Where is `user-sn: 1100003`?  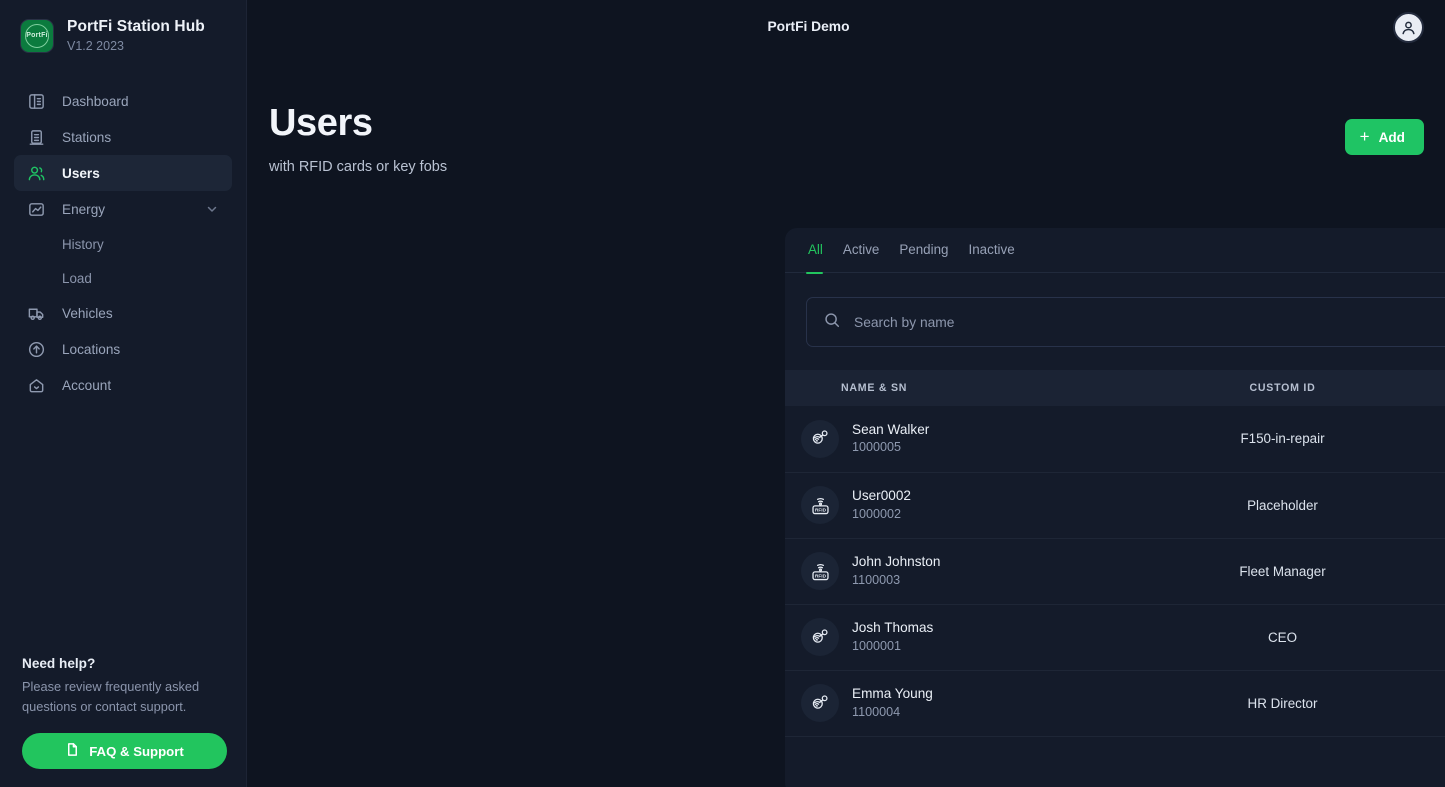
user-sn: 1100003 is located at coordinates (876, 579).